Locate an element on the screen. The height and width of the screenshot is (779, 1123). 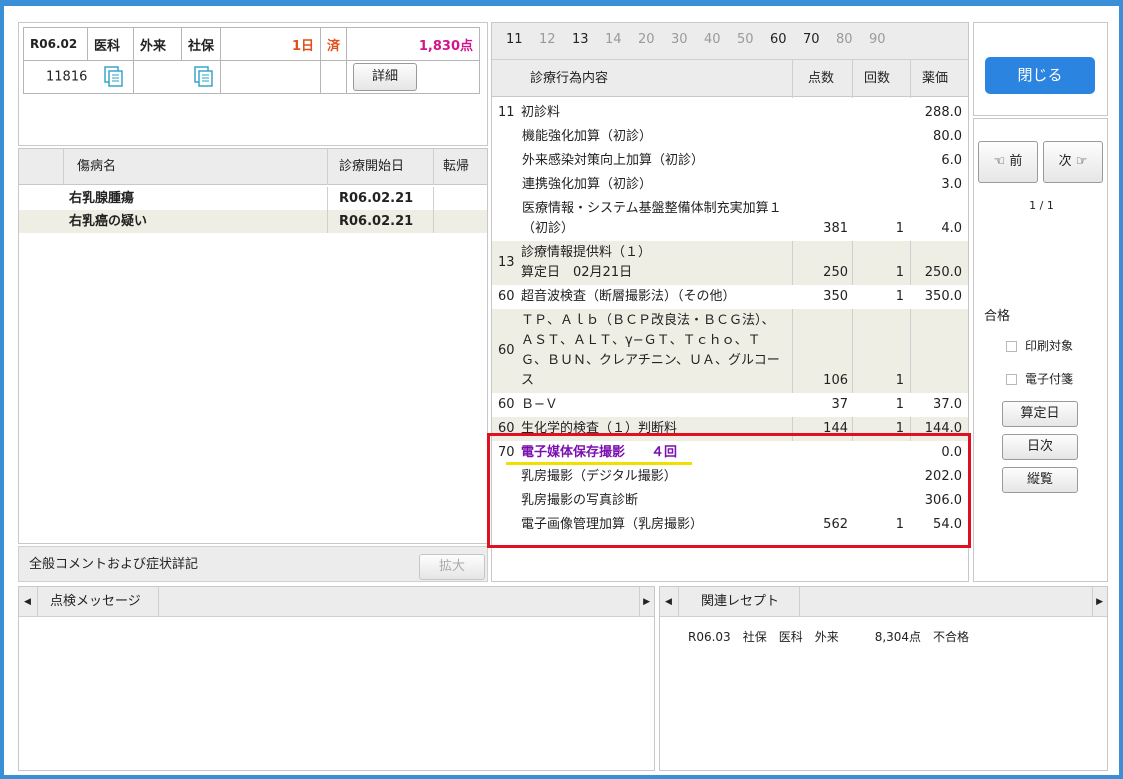
expand-button: 拡大 is located at coordinates (452, 567).